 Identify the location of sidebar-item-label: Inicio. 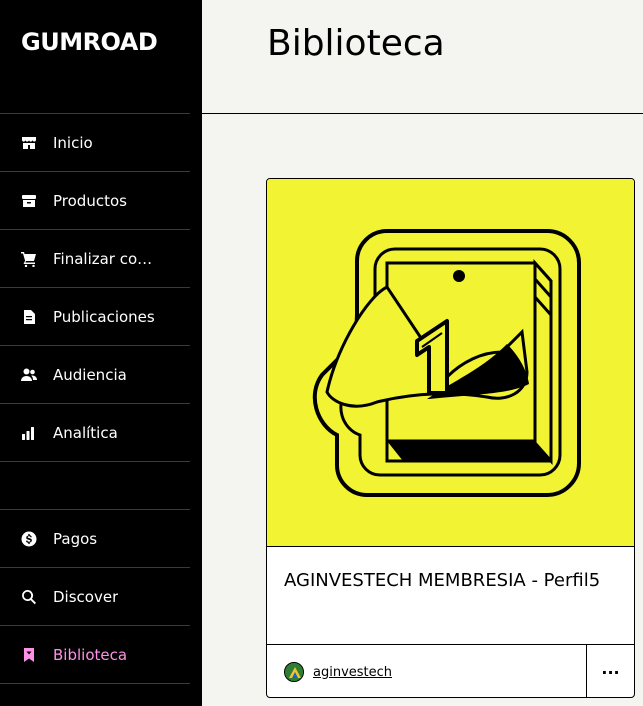
(73, 142).